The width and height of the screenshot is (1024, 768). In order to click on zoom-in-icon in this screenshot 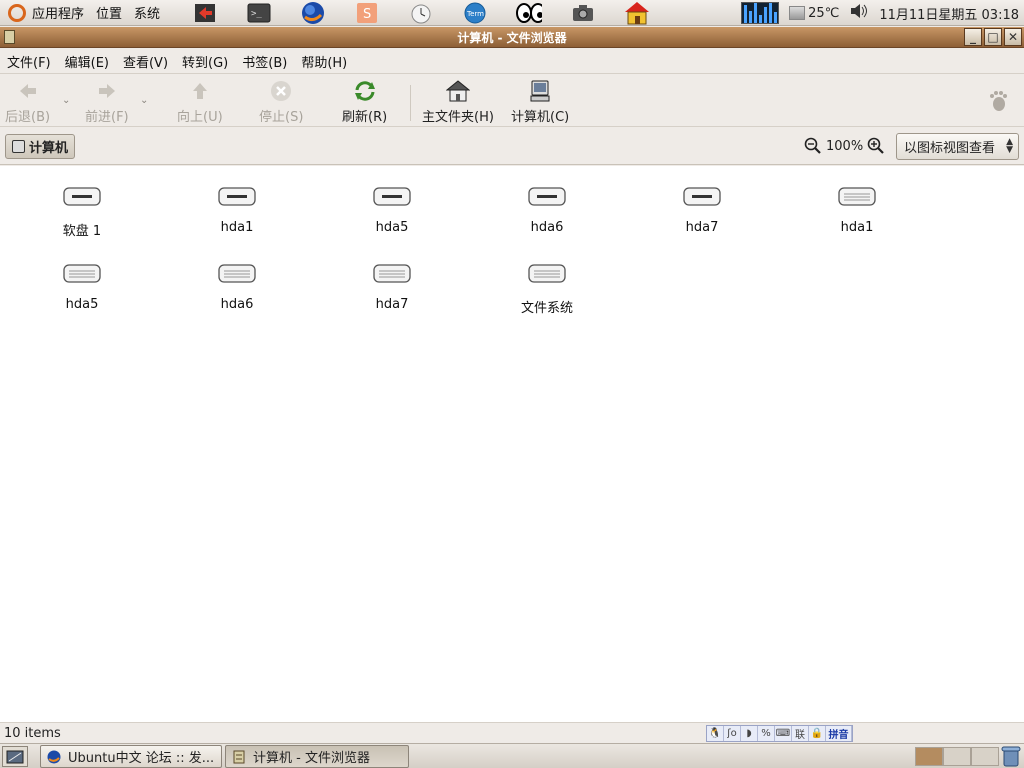, I will do `click(876, 146)`.